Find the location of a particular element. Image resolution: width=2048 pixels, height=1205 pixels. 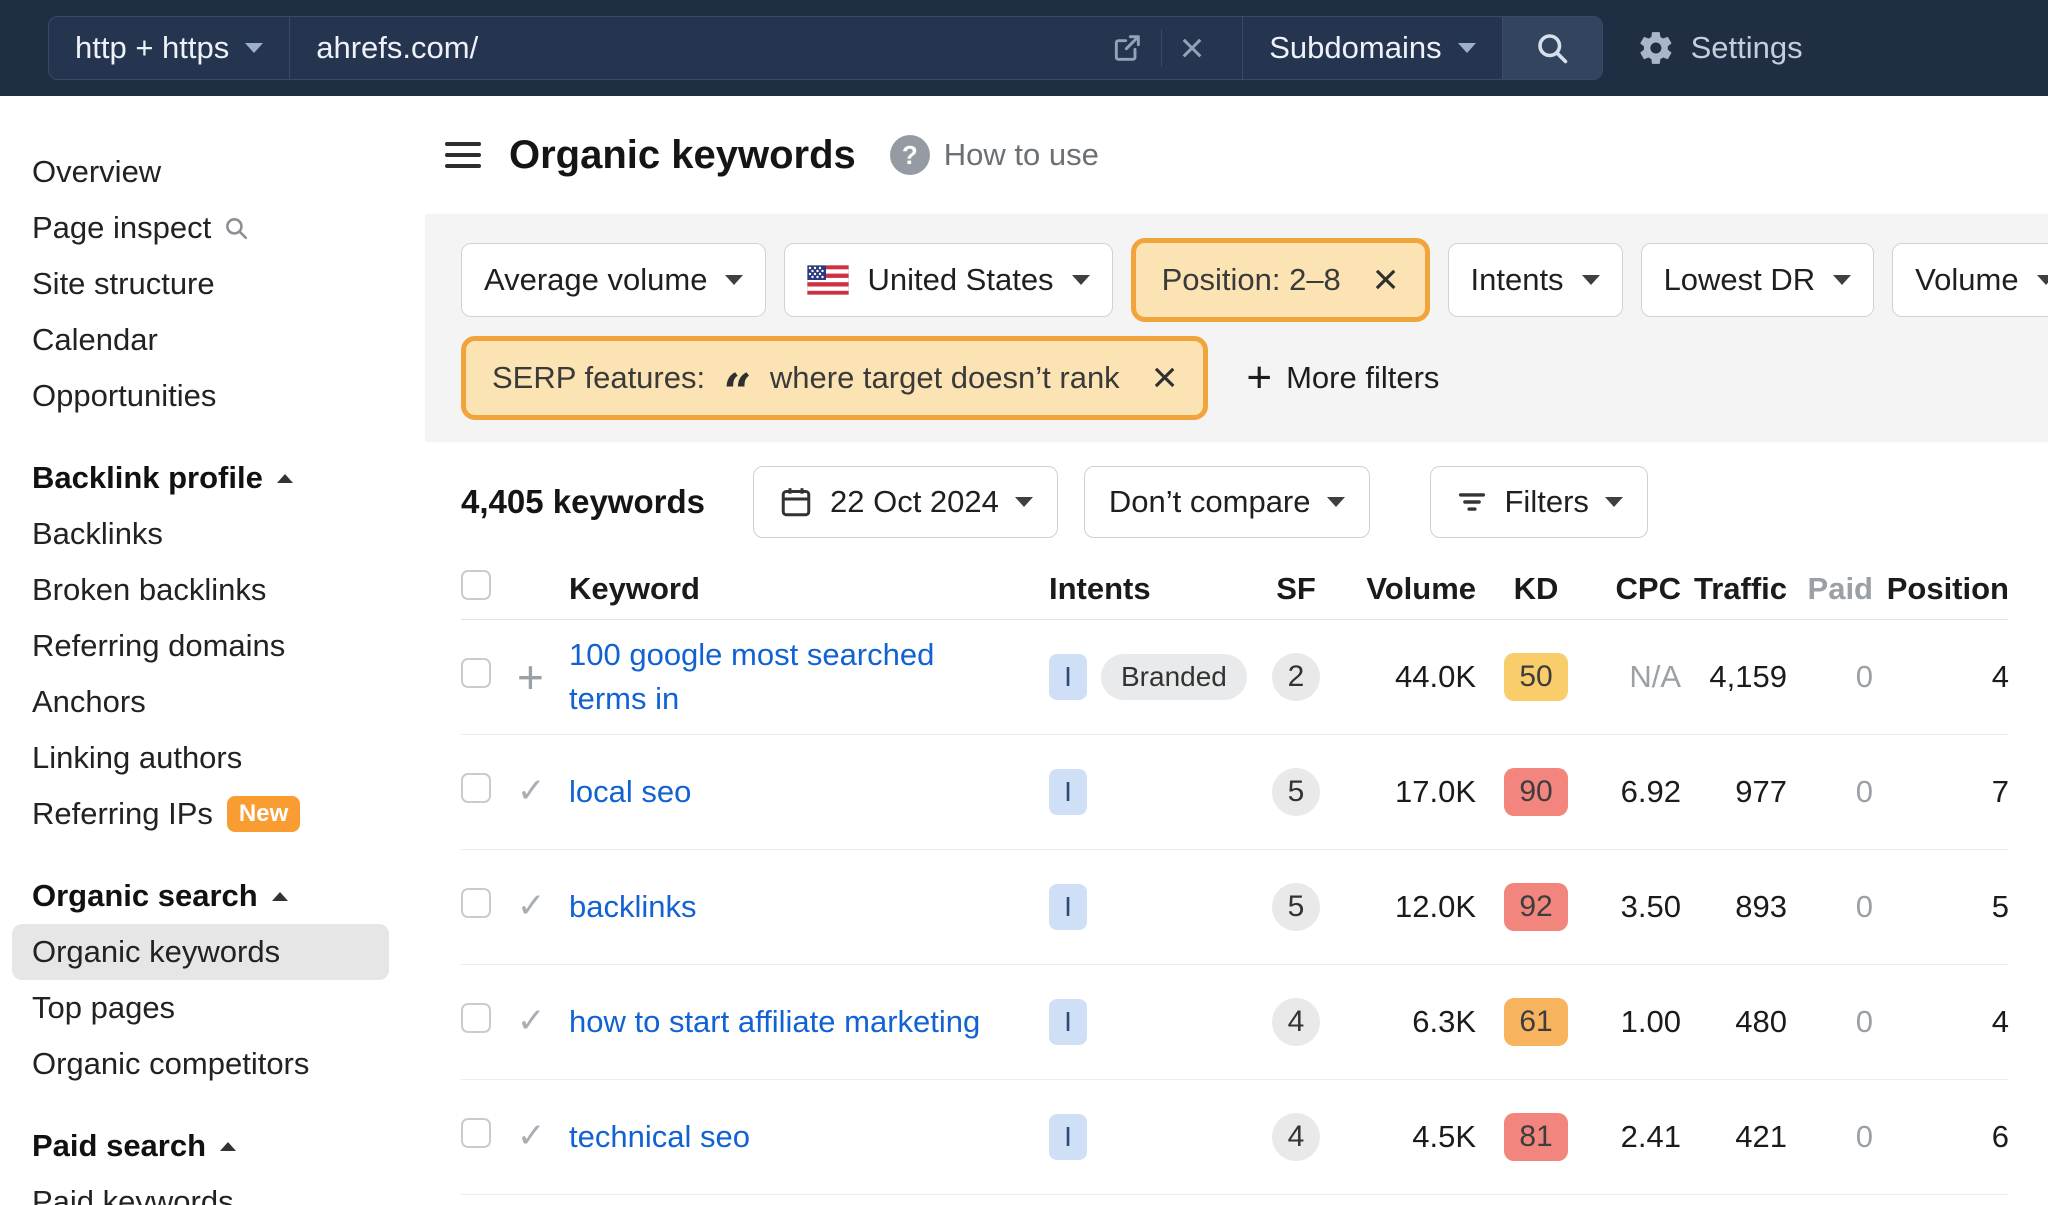

cpc-value: 1.00 is located at coordinates (1650, 1021).